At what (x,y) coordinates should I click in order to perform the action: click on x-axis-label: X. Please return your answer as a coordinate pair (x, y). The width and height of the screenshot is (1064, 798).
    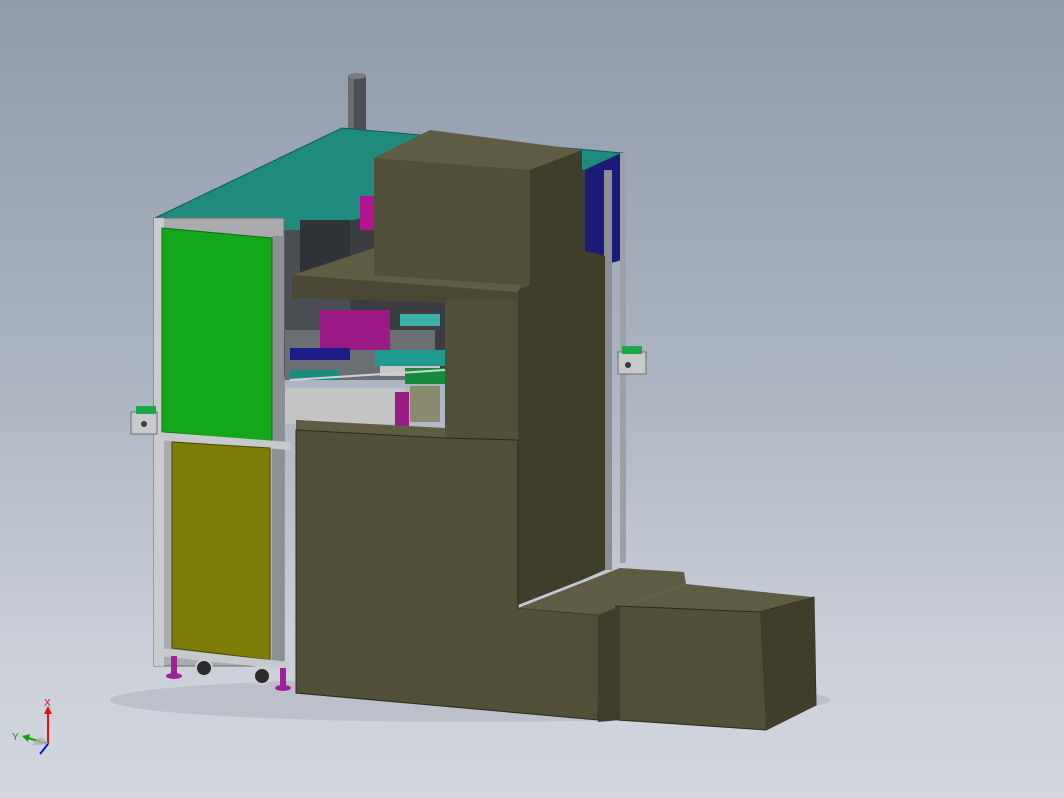
    Looking at the image, I should click on (47, 703).